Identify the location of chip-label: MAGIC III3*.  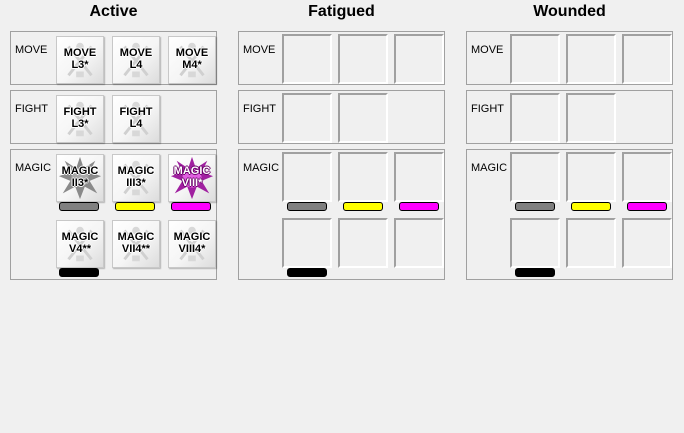
(136, 177).